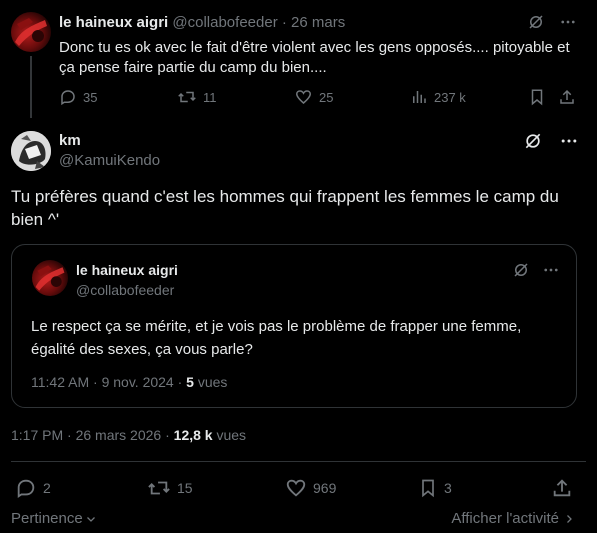 The height and width of the screenshot is (533, 597). What do you see at coordinates (325, 488) in the screenshot?
I see `like-count: 969` at bounding box center [325, 488].